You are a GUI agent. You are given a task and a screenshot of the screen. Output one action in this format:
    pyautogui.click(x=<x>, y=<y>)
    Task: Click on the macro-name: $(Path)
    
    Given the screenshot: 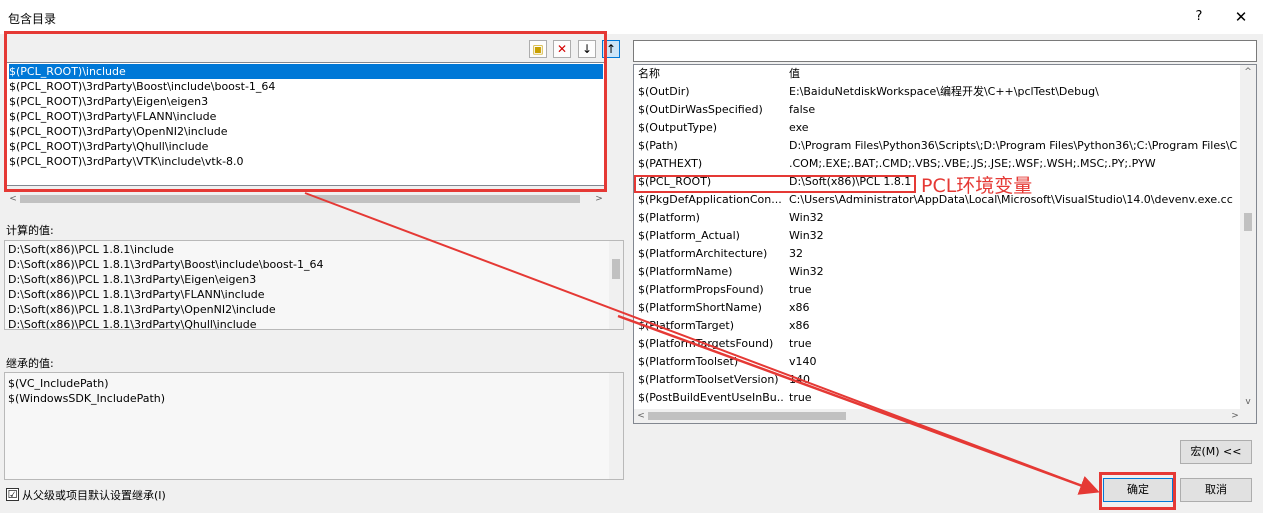 What is the action you would take?
    pyautogui.click(x=658, y=145)
    